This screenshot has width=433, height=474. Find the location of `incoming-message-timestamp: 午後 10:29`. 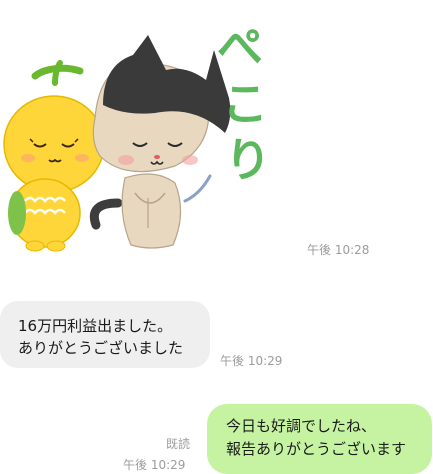

incoming-message-timestamp: 午後 10:29 is located at coordinates (251, 361).